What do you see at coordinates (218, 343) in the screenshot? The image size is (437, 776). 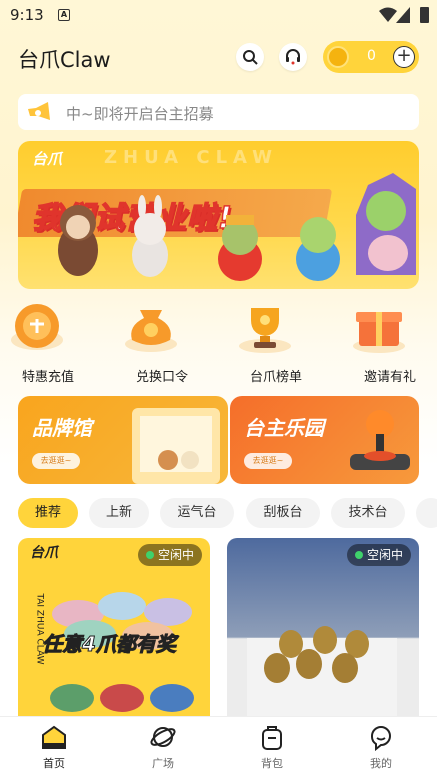 I see `quick-nav: 特惠充值 兑换口令 台爪榜单 邀请有礼` at bounding box center [218, 343].